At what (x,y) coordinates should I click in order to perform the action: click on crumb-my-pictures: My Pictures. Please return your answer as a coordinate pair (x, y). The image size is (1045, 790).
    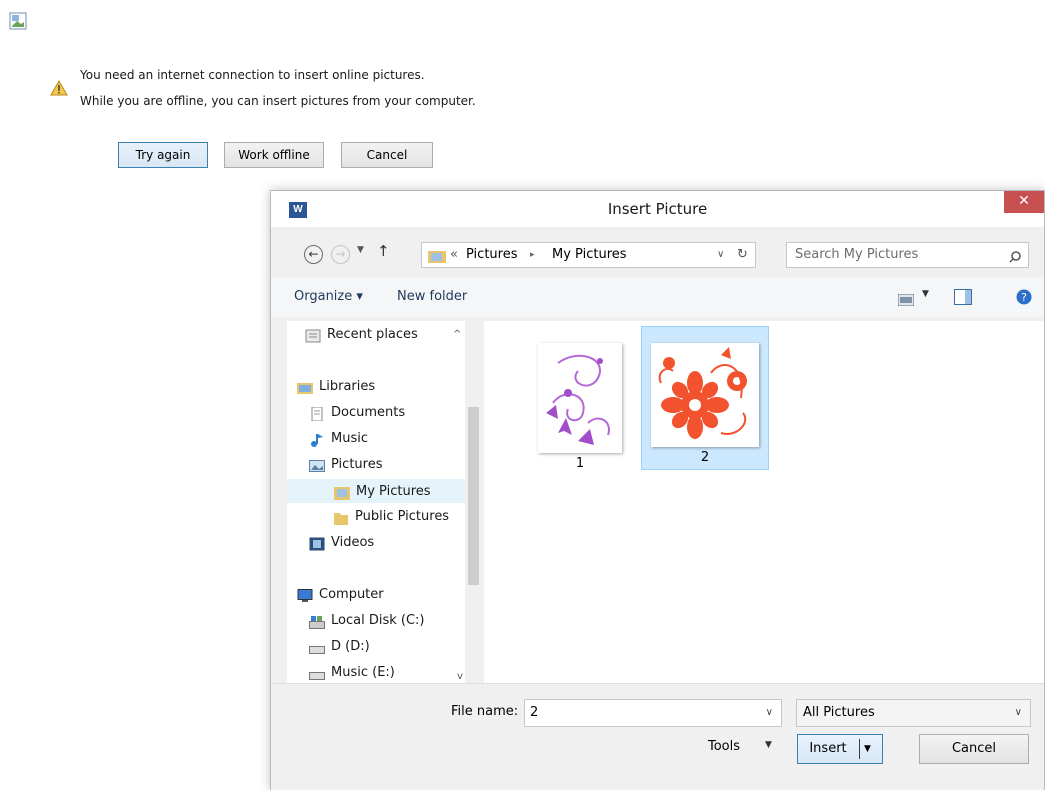
    Looking at the image, I should click on (589, 255).